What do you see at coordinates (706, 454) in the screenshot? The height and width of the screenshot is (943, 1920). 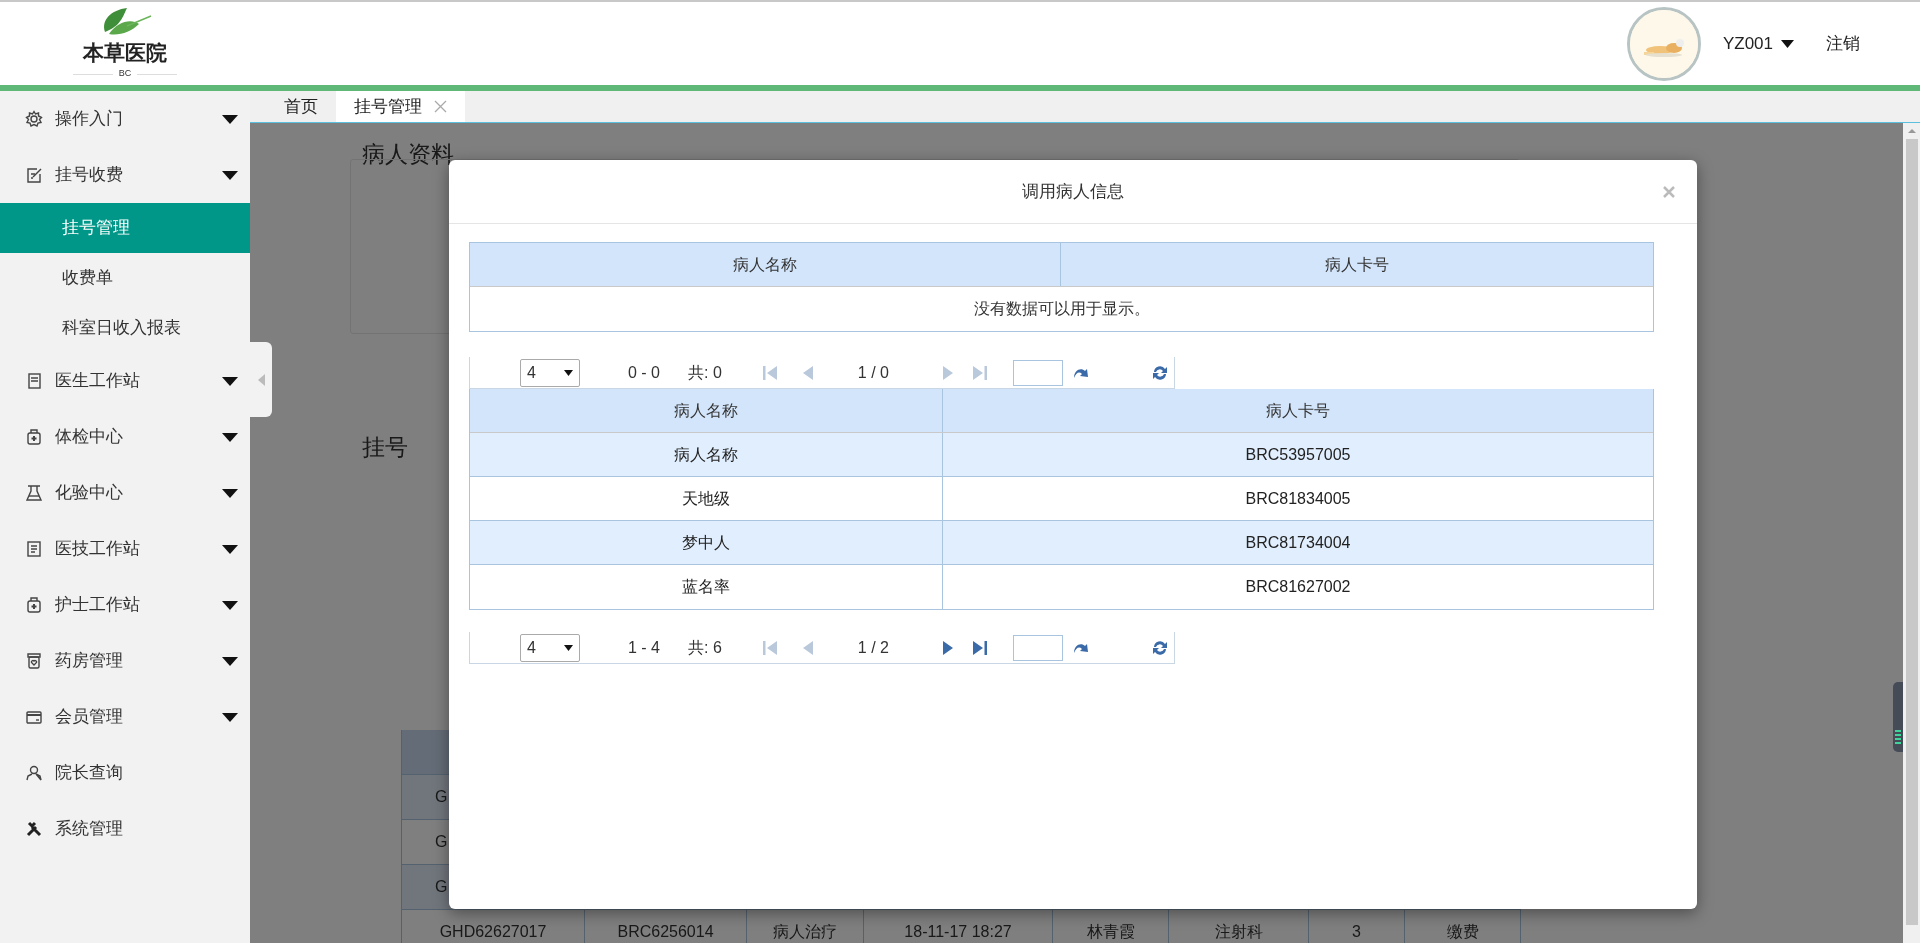 I see `table-cell: 病人名称` at bounding box center [706, 454].